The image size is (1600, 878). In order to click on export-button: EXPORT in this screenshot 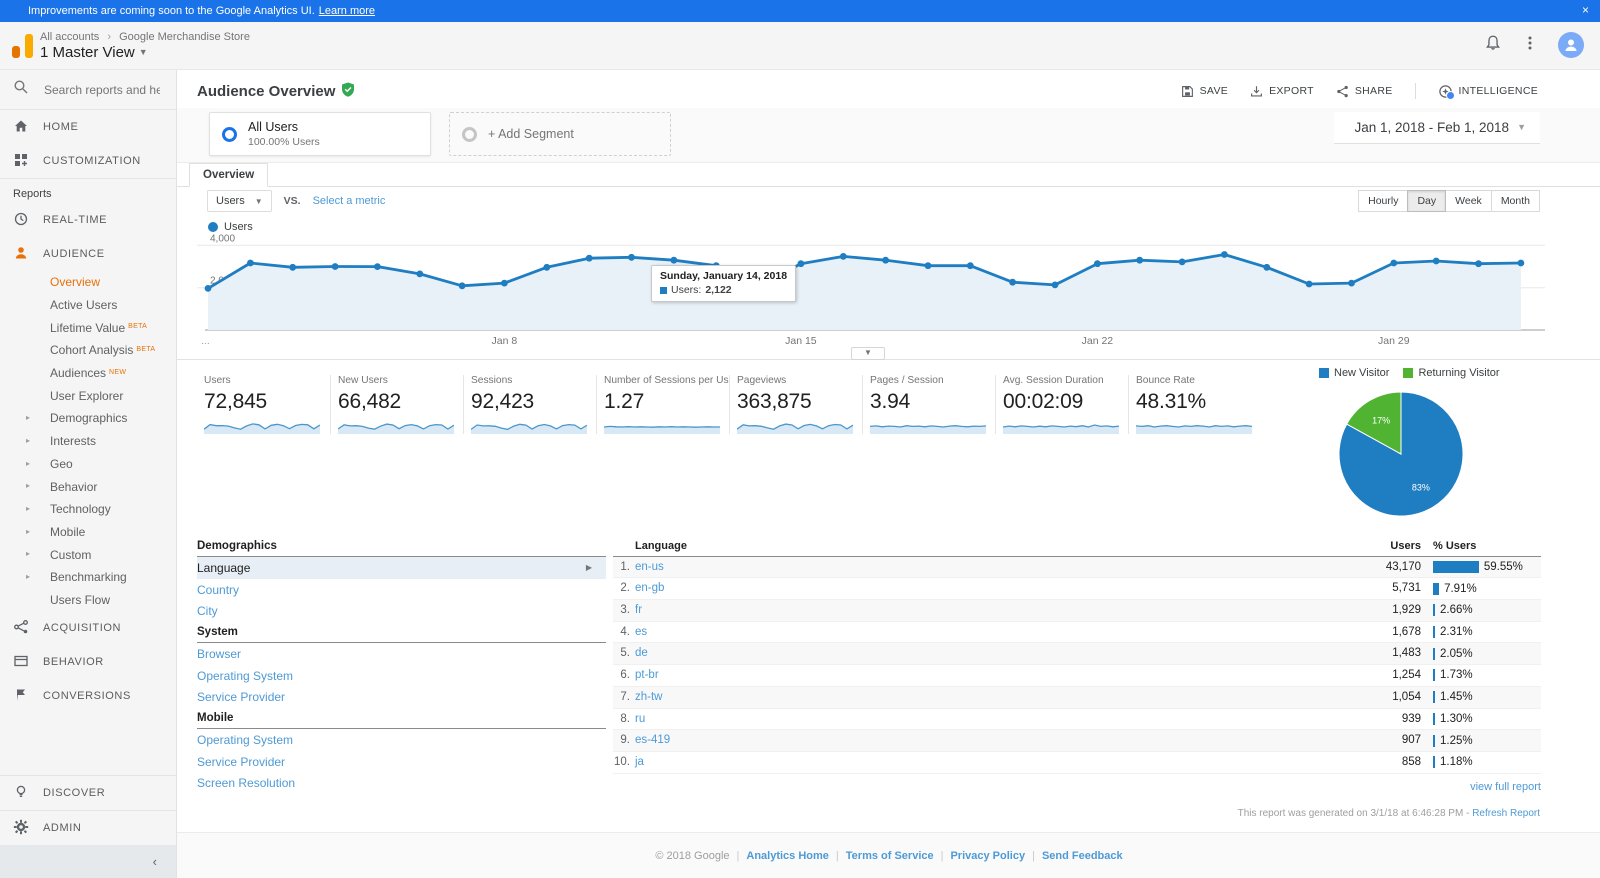, I will do `click(1282, 91)`.